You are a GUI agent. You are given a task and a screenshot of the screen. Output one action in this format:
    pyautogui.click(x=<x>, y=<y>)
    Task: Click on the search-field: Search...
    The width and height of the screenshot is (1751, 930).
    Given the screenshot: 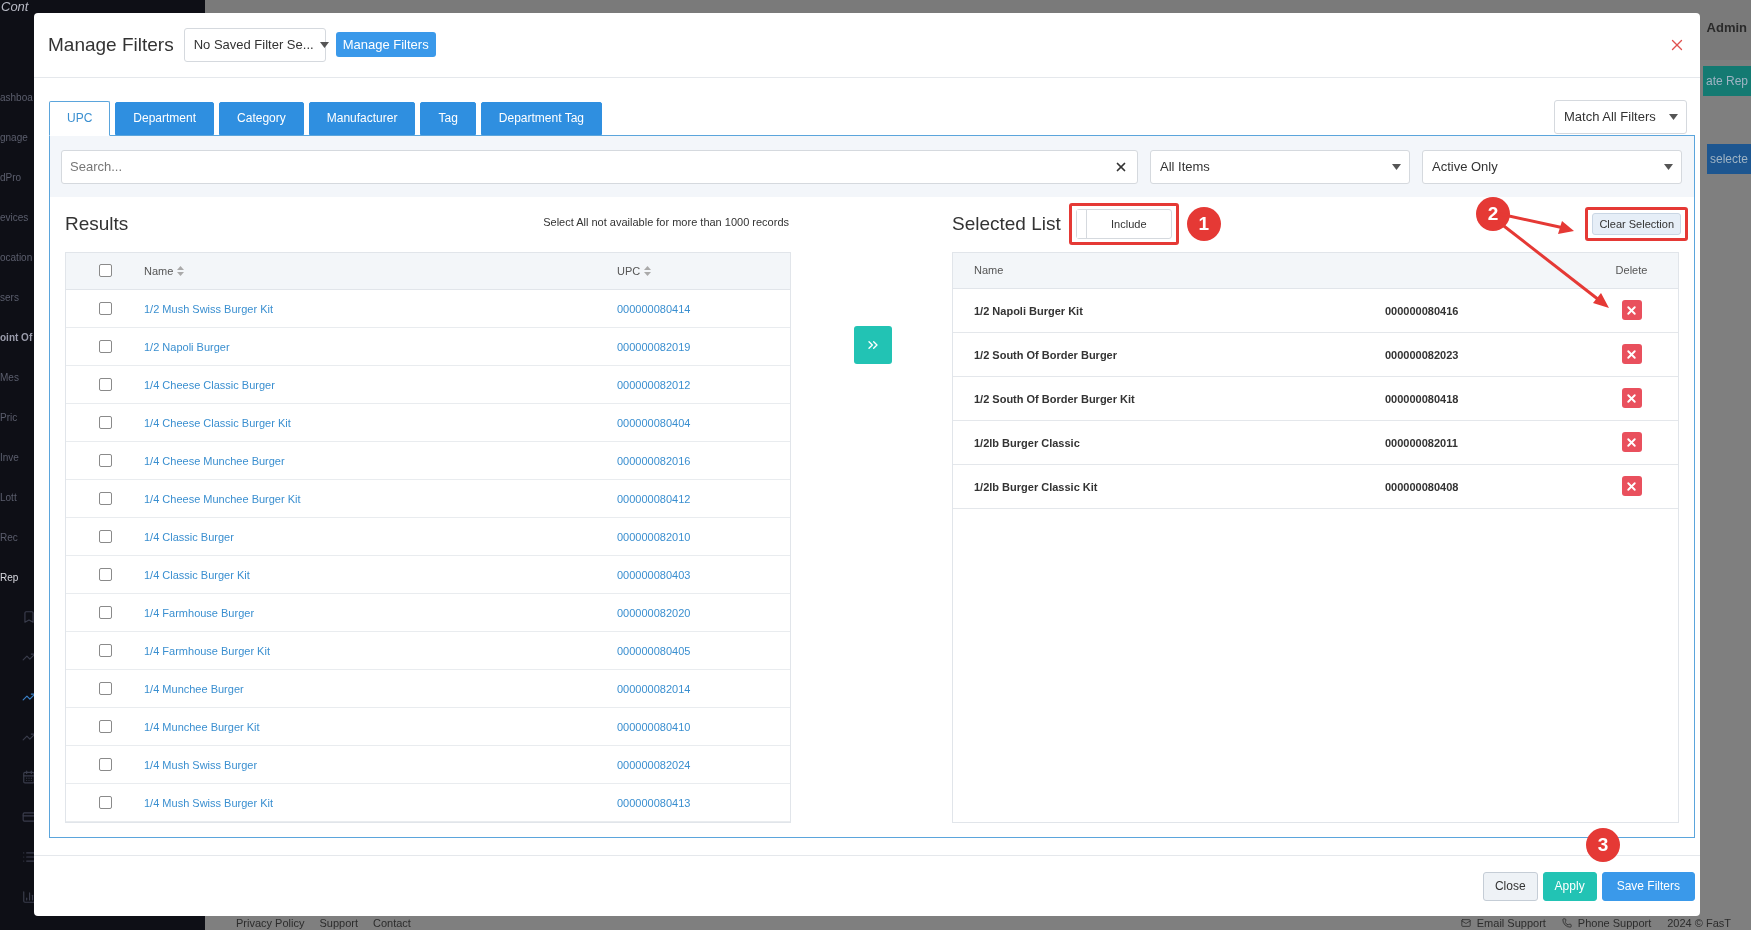 What is the action you would take?
    pyautogui.click(x=599, y=166)
    